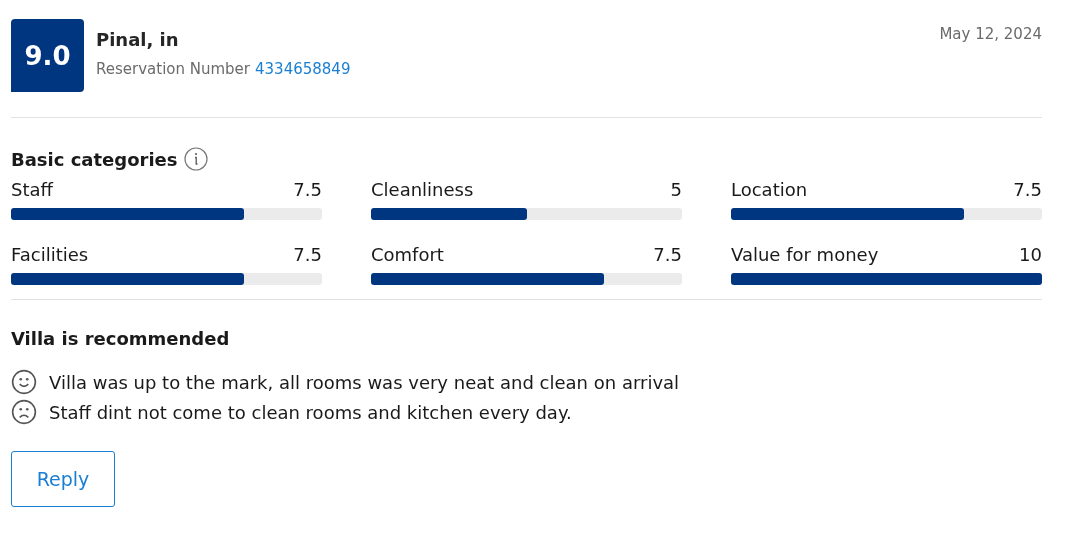 The image size is (1080, 540). I want to click on category-name: Facilities, so click(50, 254).